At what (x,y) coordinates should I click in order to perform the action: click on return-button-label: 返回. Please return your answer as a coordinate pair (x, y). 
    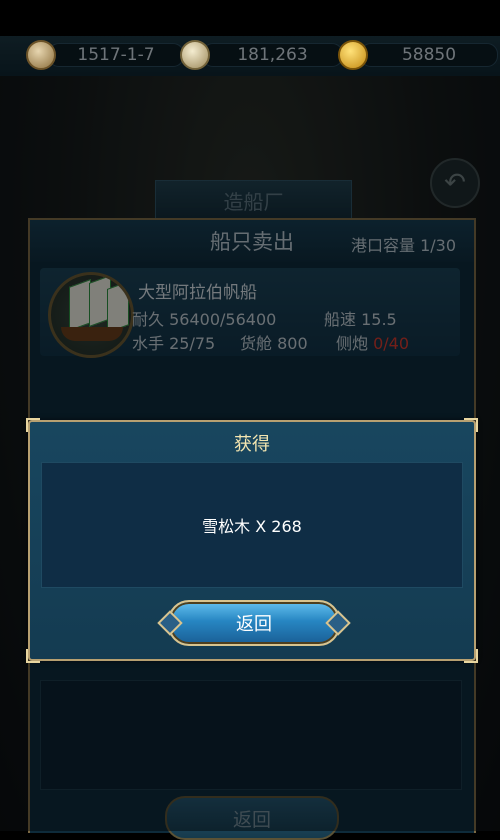
    Looking at the image, I should click on (254, 624).